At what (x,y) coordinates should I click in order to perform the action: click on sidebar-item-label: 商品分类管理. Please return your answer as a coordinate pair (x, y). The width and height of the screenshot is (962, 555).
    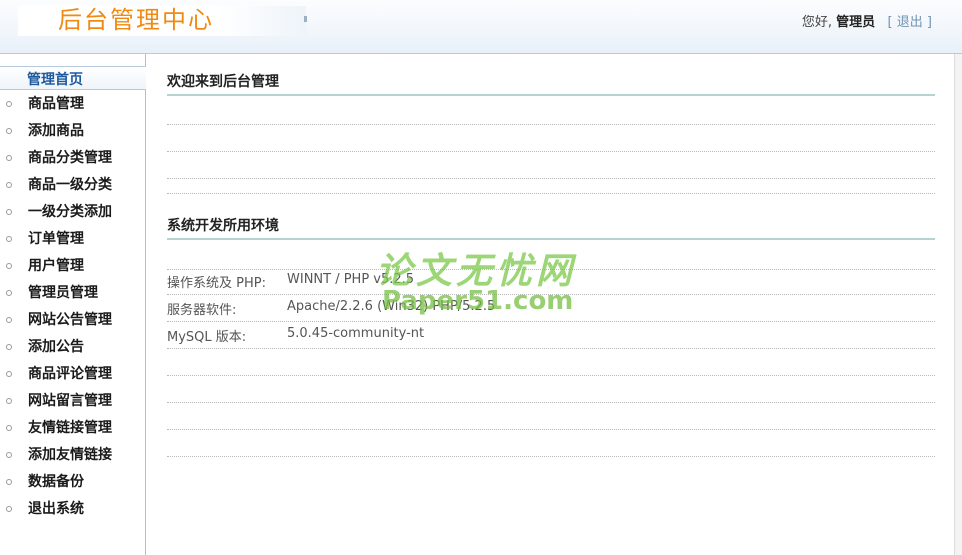
    Looking at the image, I should click on (70, 158).